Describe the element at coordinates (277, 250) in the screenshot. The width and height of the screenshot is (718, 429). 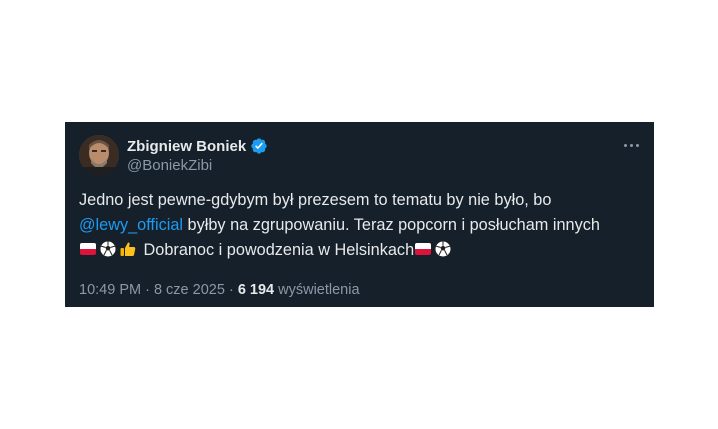
I see `tweet-text-line3: Dobranoc i powodzenia w Helsinkach` at that location.